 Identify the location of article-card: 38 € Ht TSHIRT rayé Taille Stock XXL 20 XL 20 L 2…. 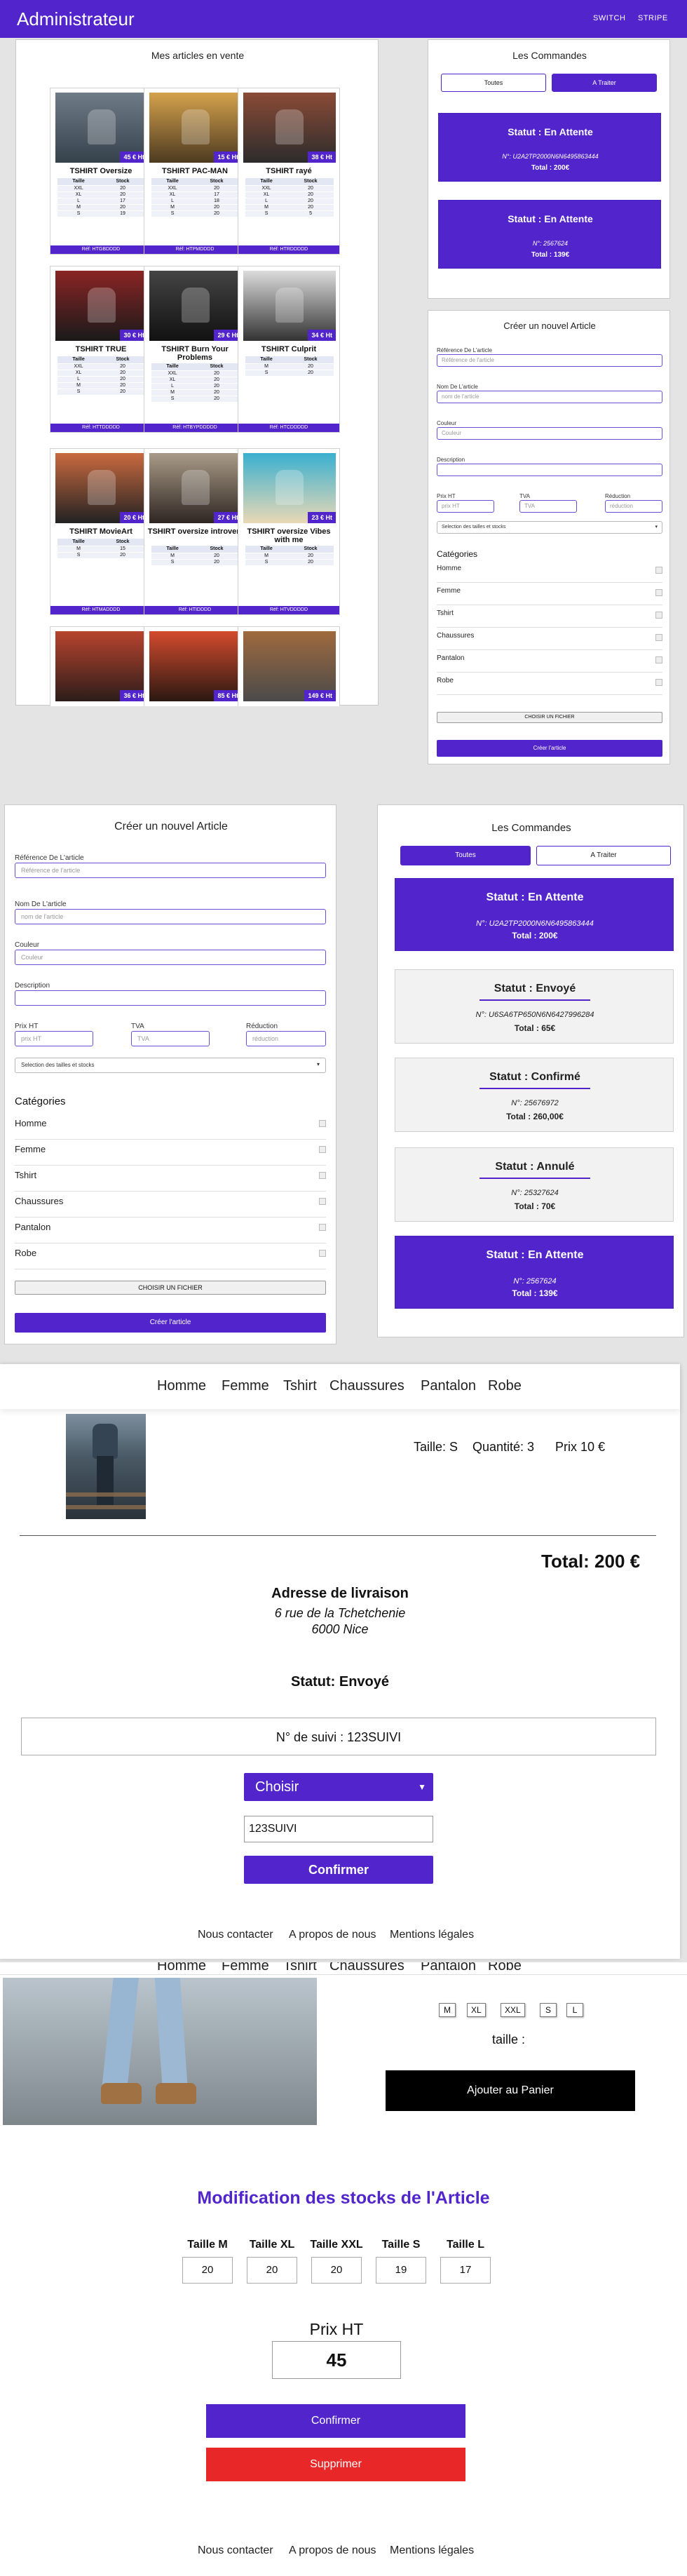
(289, 171).